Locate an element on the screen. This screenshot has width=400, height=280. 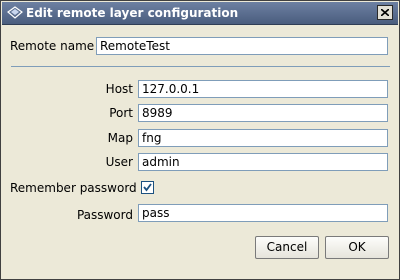
user-label: User is located at coordinates (119, 162).